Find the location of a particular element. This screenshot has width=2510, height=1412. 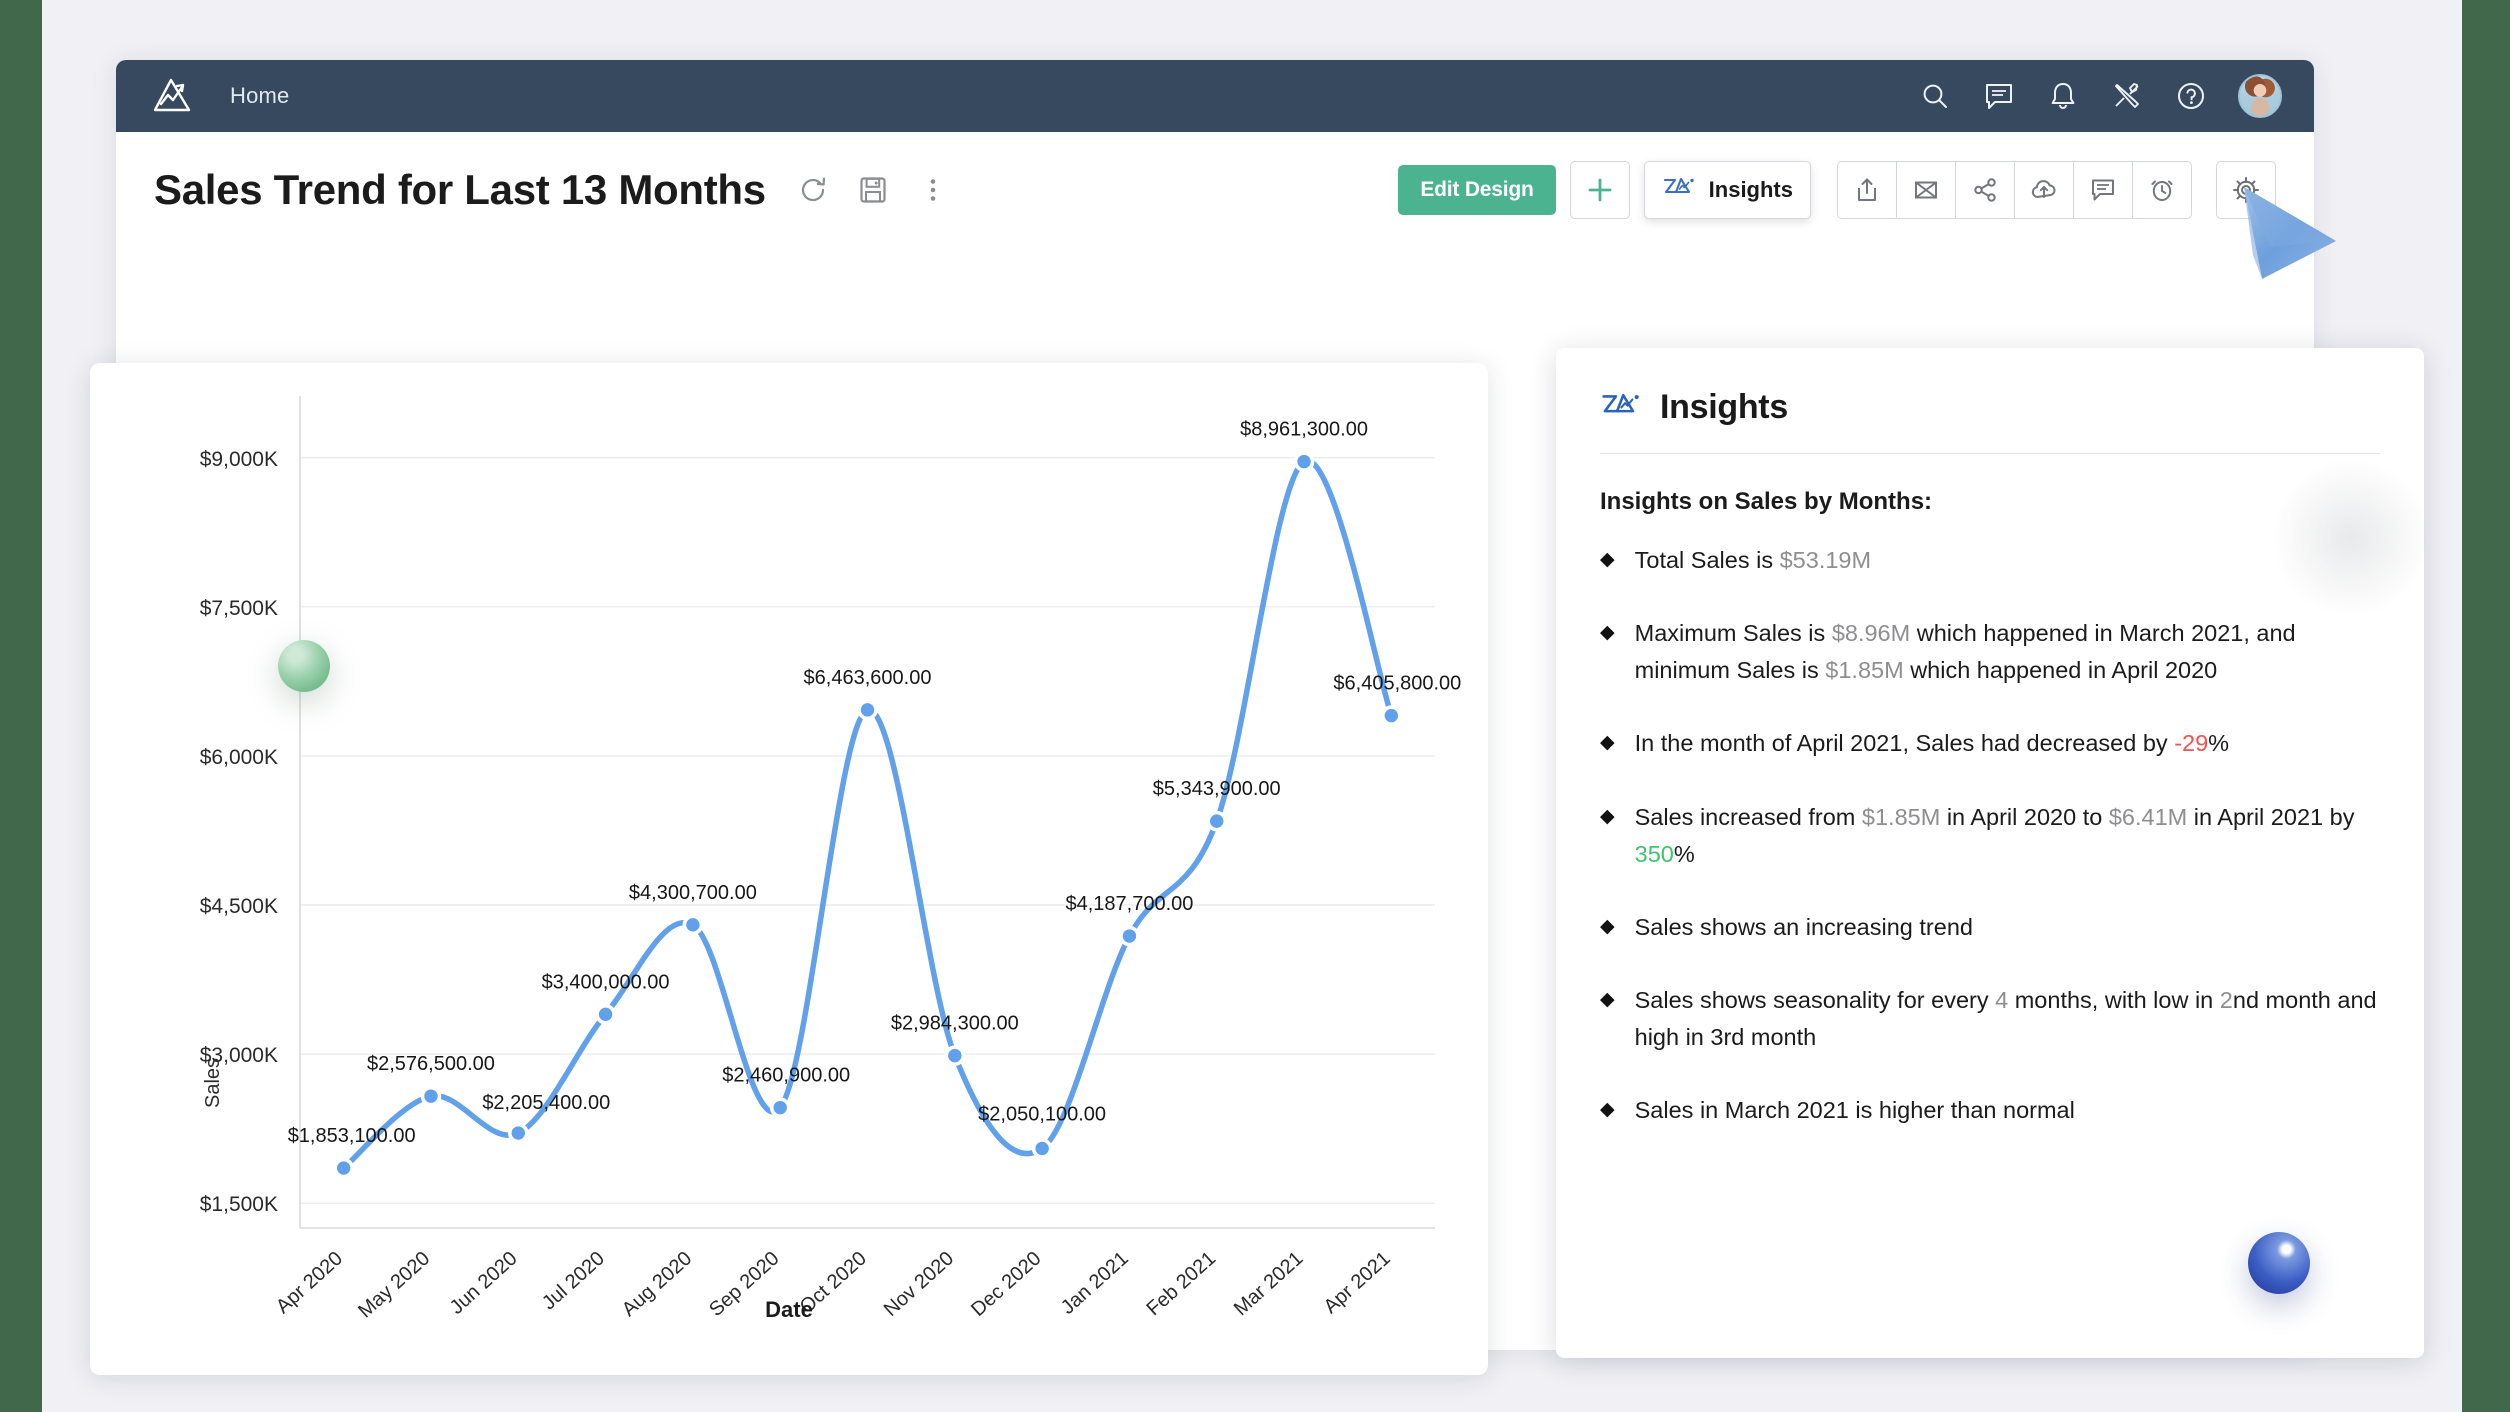

save-icon is located at coordinates (873, 190).